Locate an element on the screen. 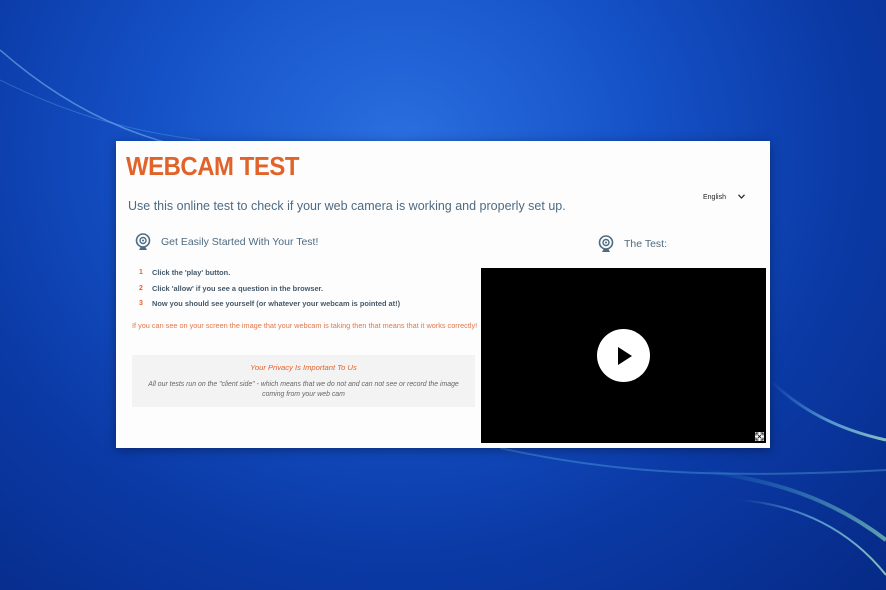 The width and height of the screenshot is (886, 590). webcam-video-area is located at coordinates (623, 355).